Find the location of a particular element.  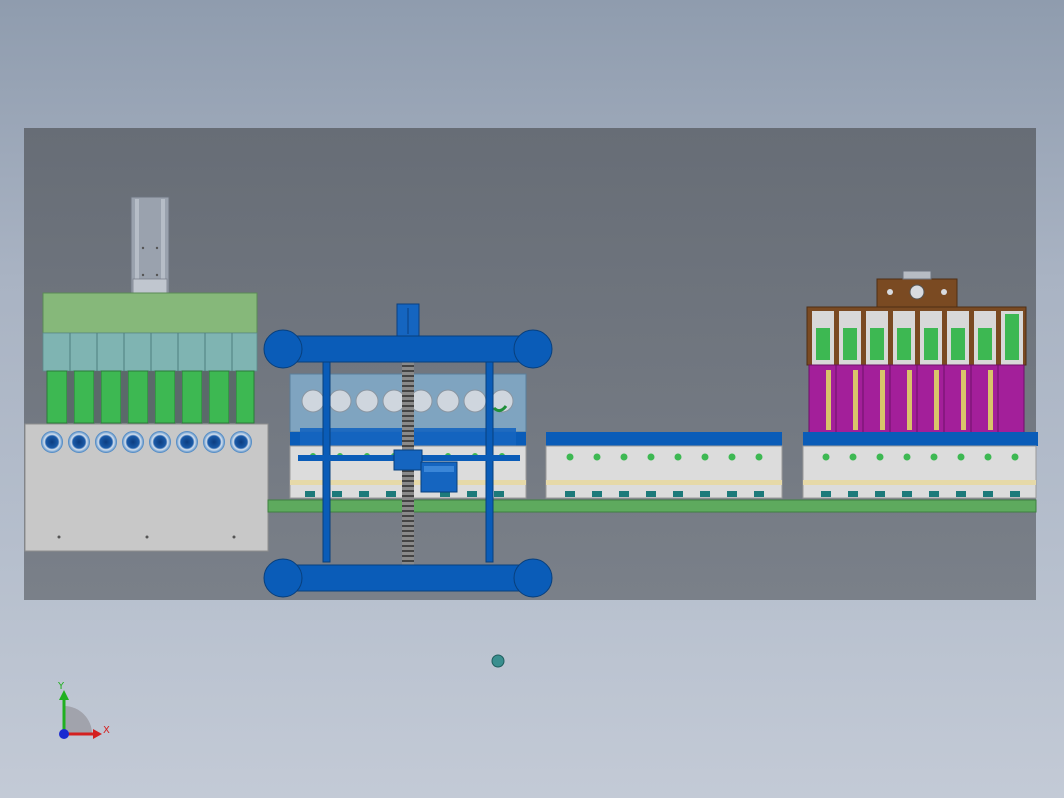

axis-triad: Y X is located at coordinates (83, 710).